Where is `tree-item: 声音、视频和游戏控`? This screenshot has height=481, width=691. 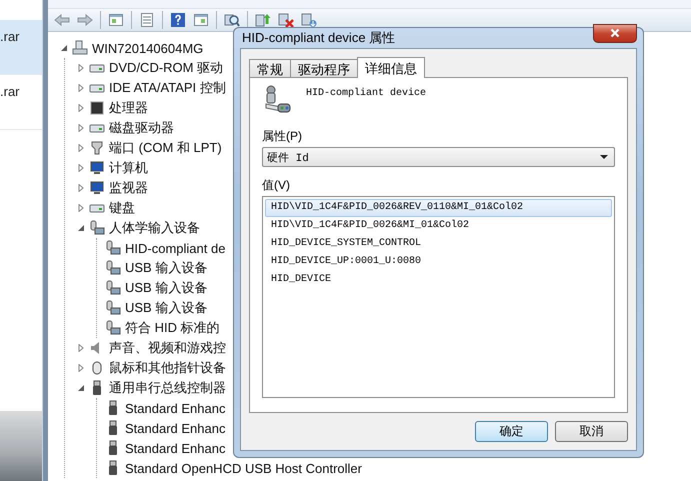
tree-item: 声音、视频和游戏控 is located at coordinates (167, 348).